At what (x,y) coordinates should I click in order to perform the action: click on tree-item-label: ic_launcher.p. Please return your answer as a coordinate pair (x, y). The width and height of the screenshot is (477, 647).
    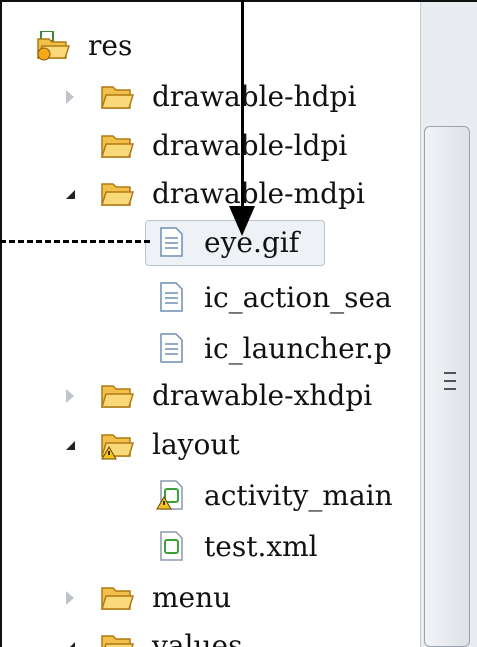
    Looking at the image, I should click on (298, 348).